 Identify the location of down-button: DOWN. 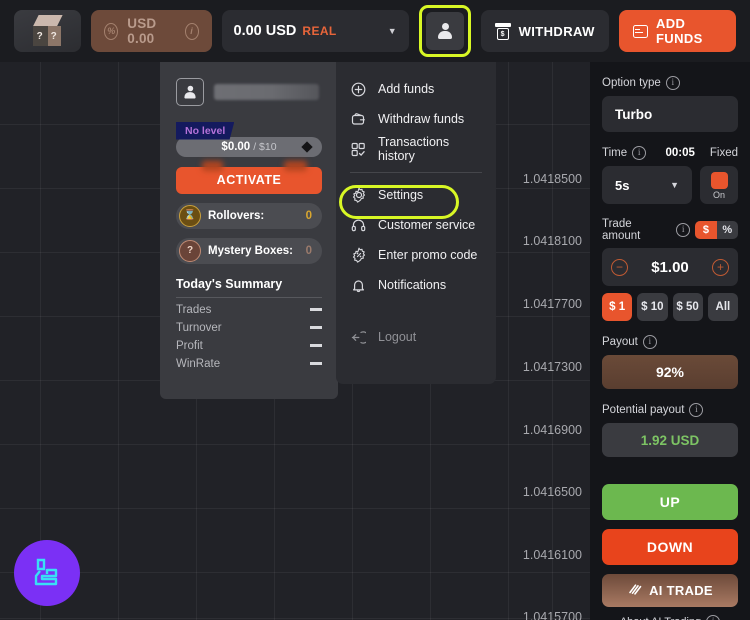
(670, 547).